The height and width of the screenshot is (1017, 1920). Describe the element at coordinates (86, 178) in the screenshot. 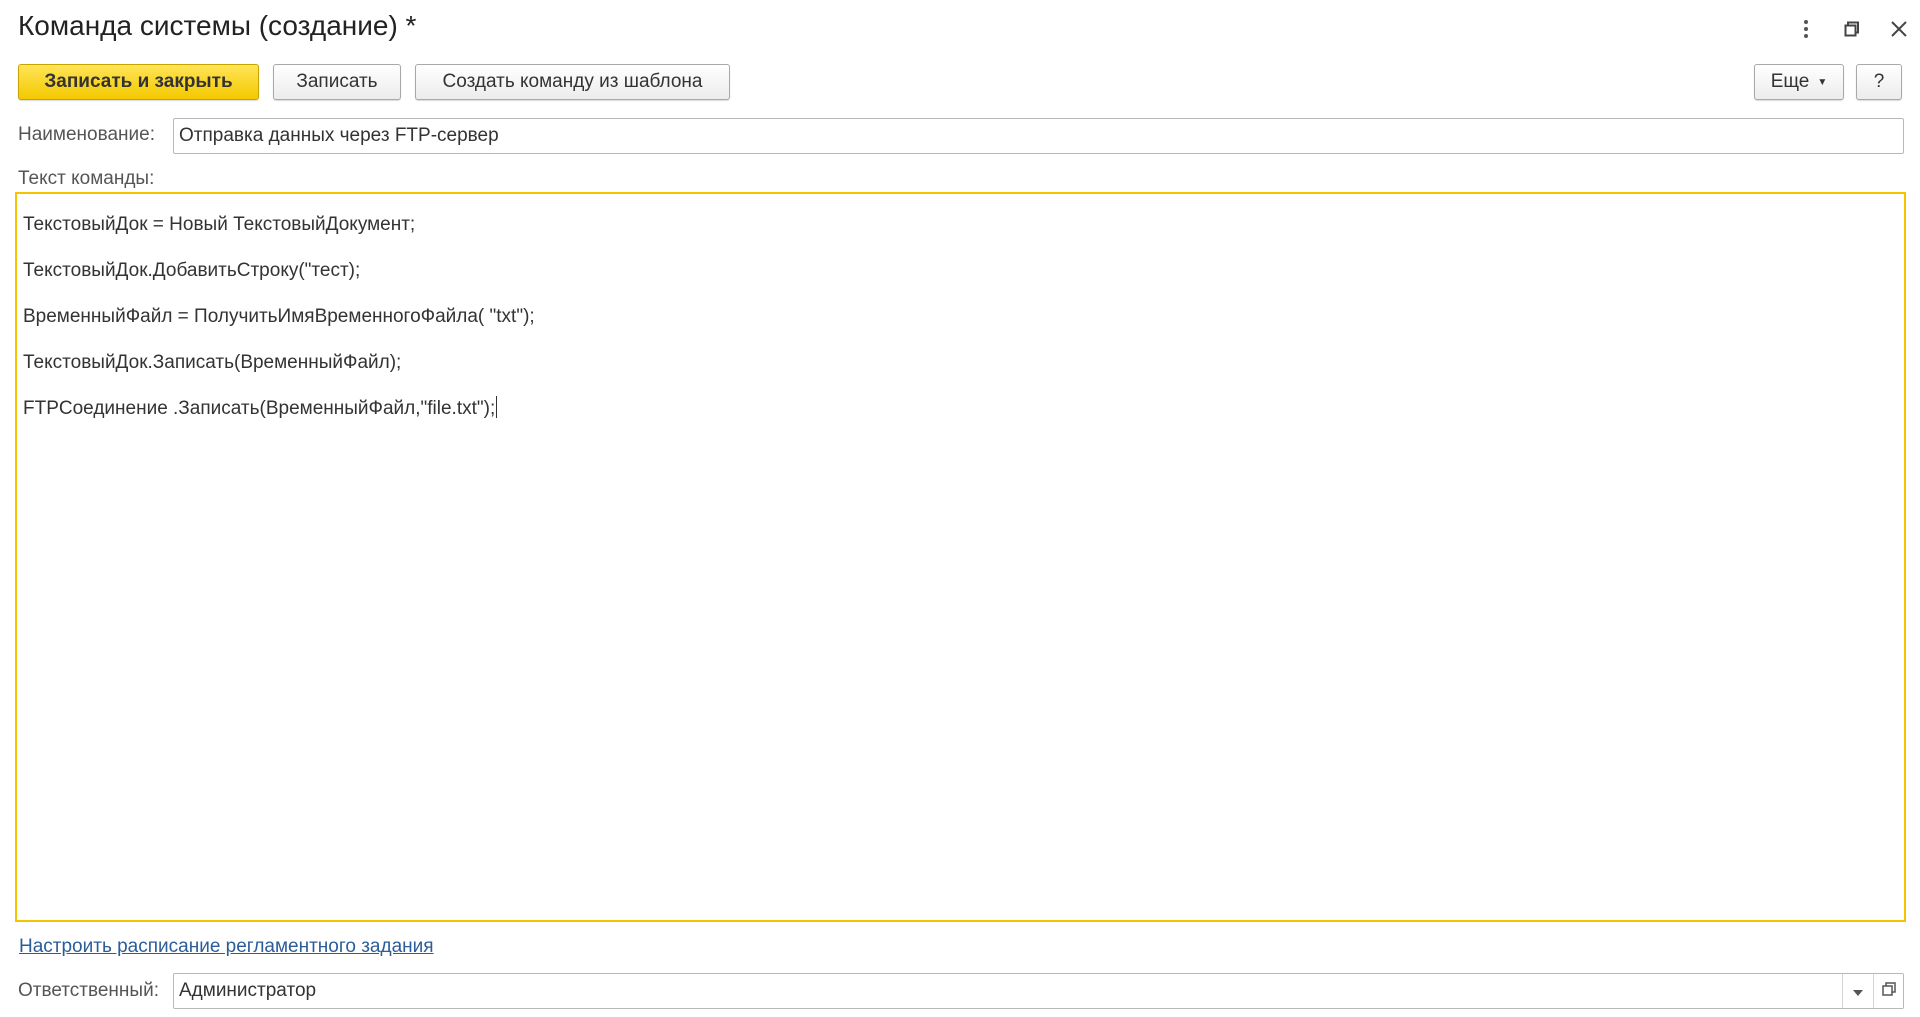

I see `command-text-label: Текст команды:` at that location.